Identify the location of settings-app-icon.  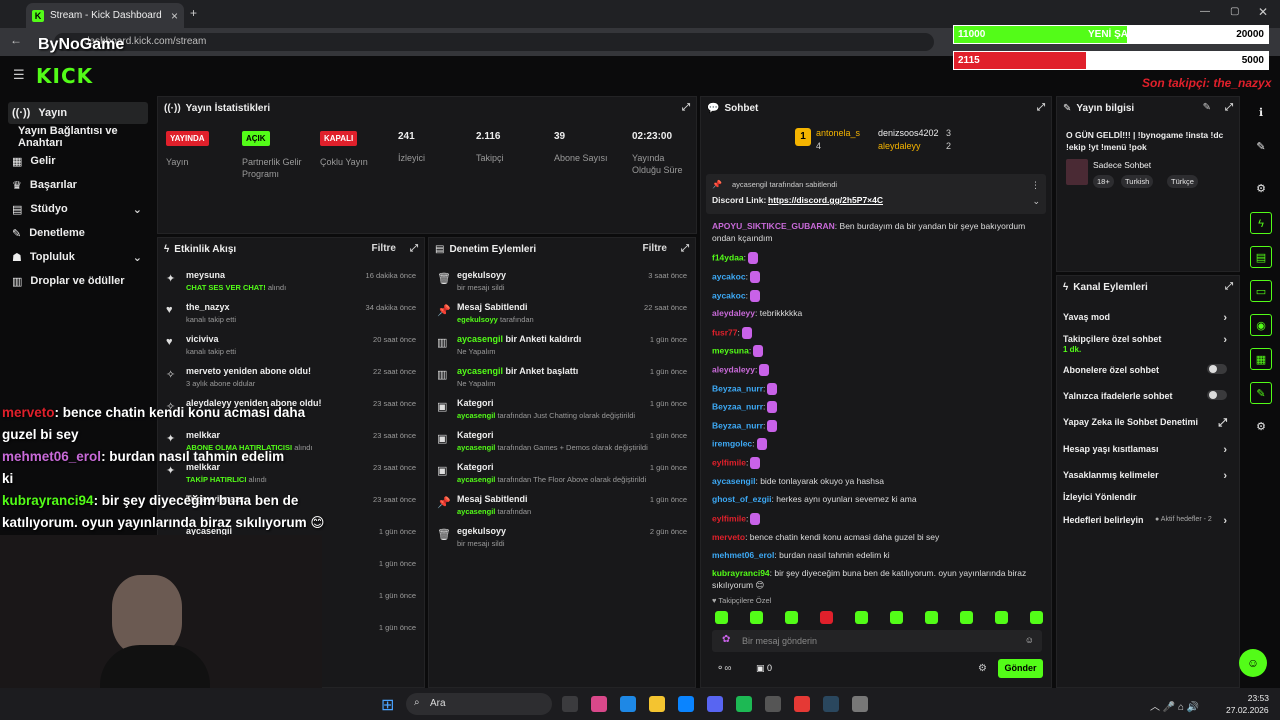
(773, 704).